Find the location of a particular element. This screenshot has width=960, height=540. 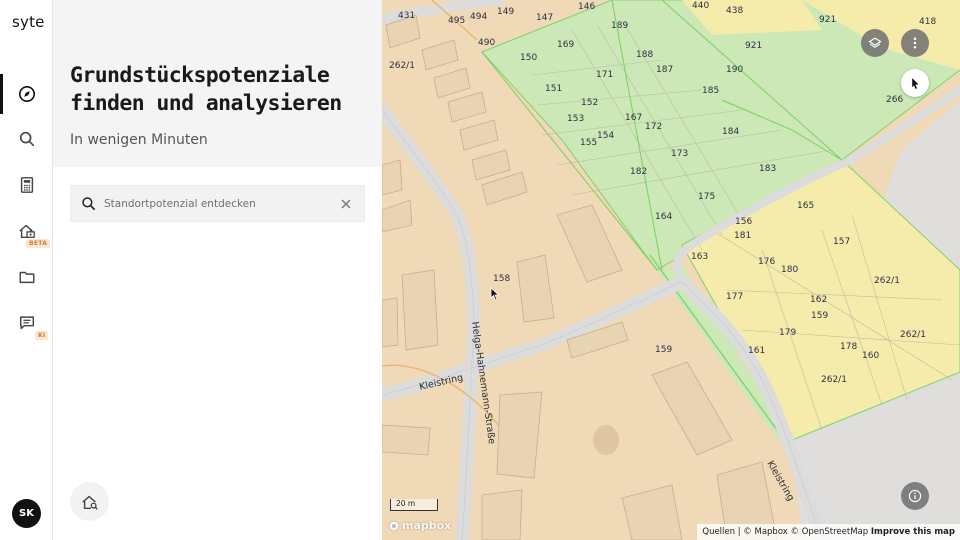

mapbox-logo-text: mapbox is located at coordinates (427, 525).